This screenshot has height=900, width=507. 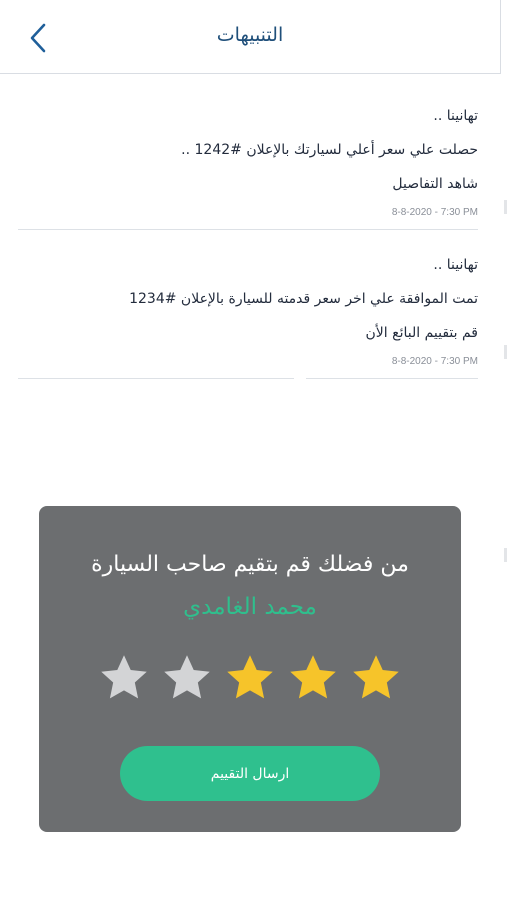 I want to click on dialog-title: من فضلك قم بتقيم صاحب السيارة, so click(x=250, y=564).